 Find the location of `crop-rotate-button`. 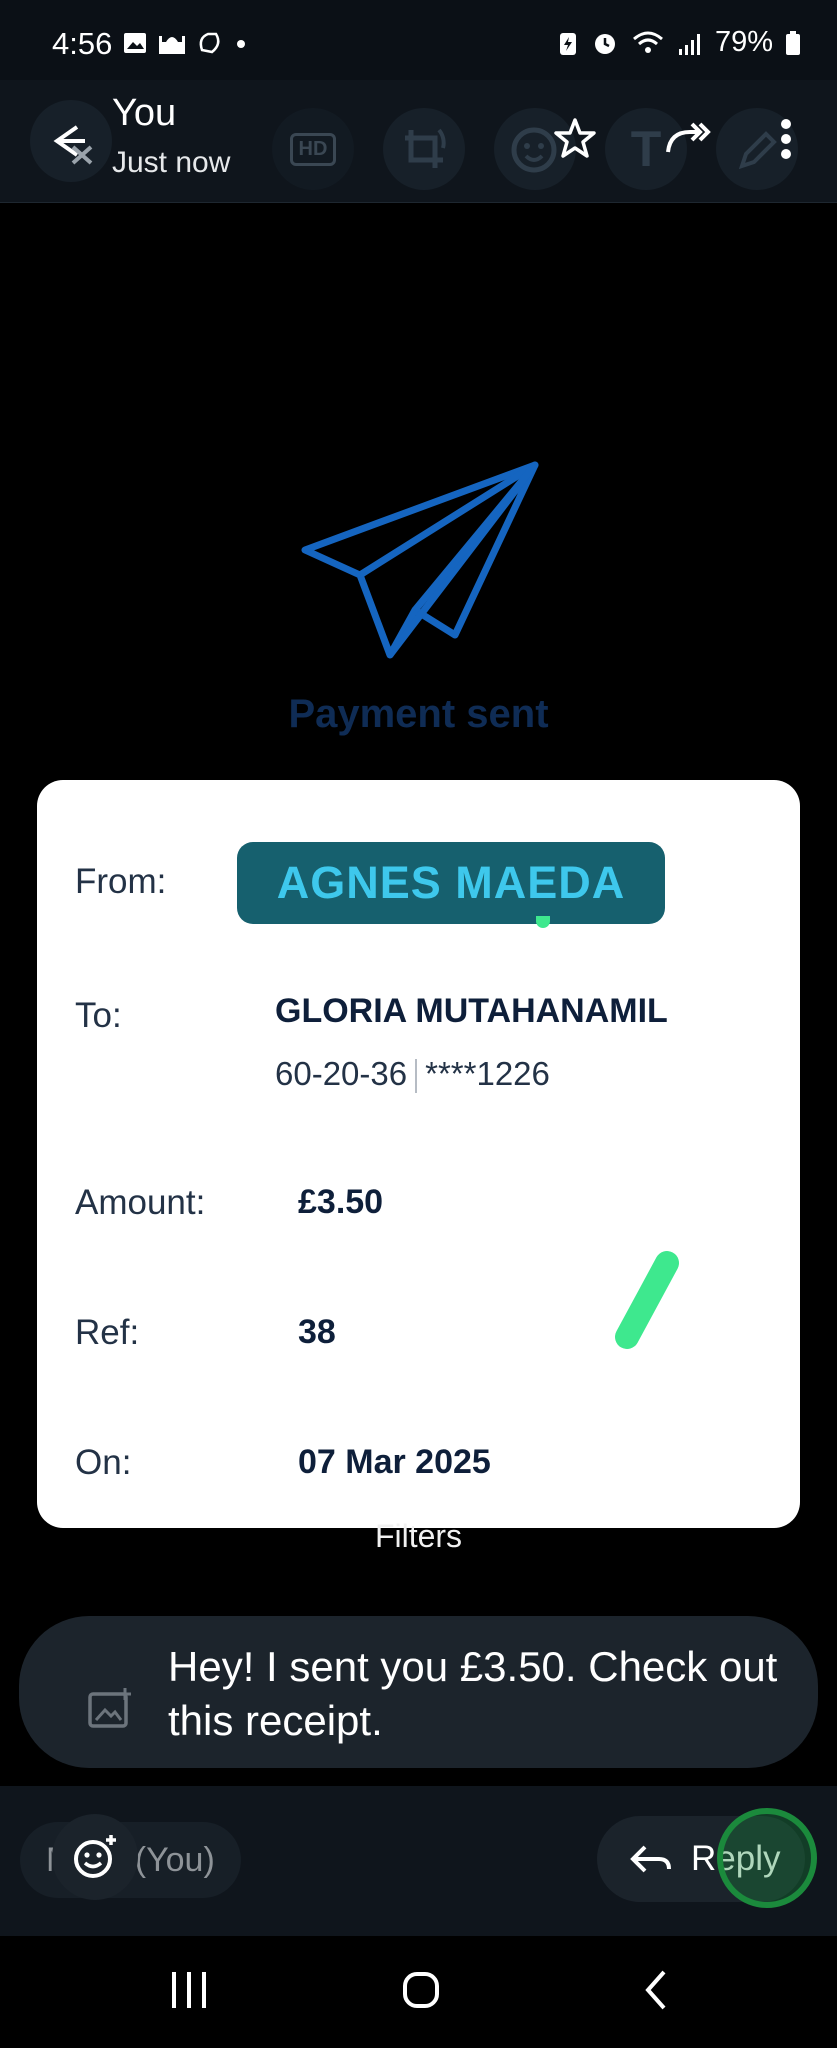

crop-rotate-button is located at coordinates (424, 149).